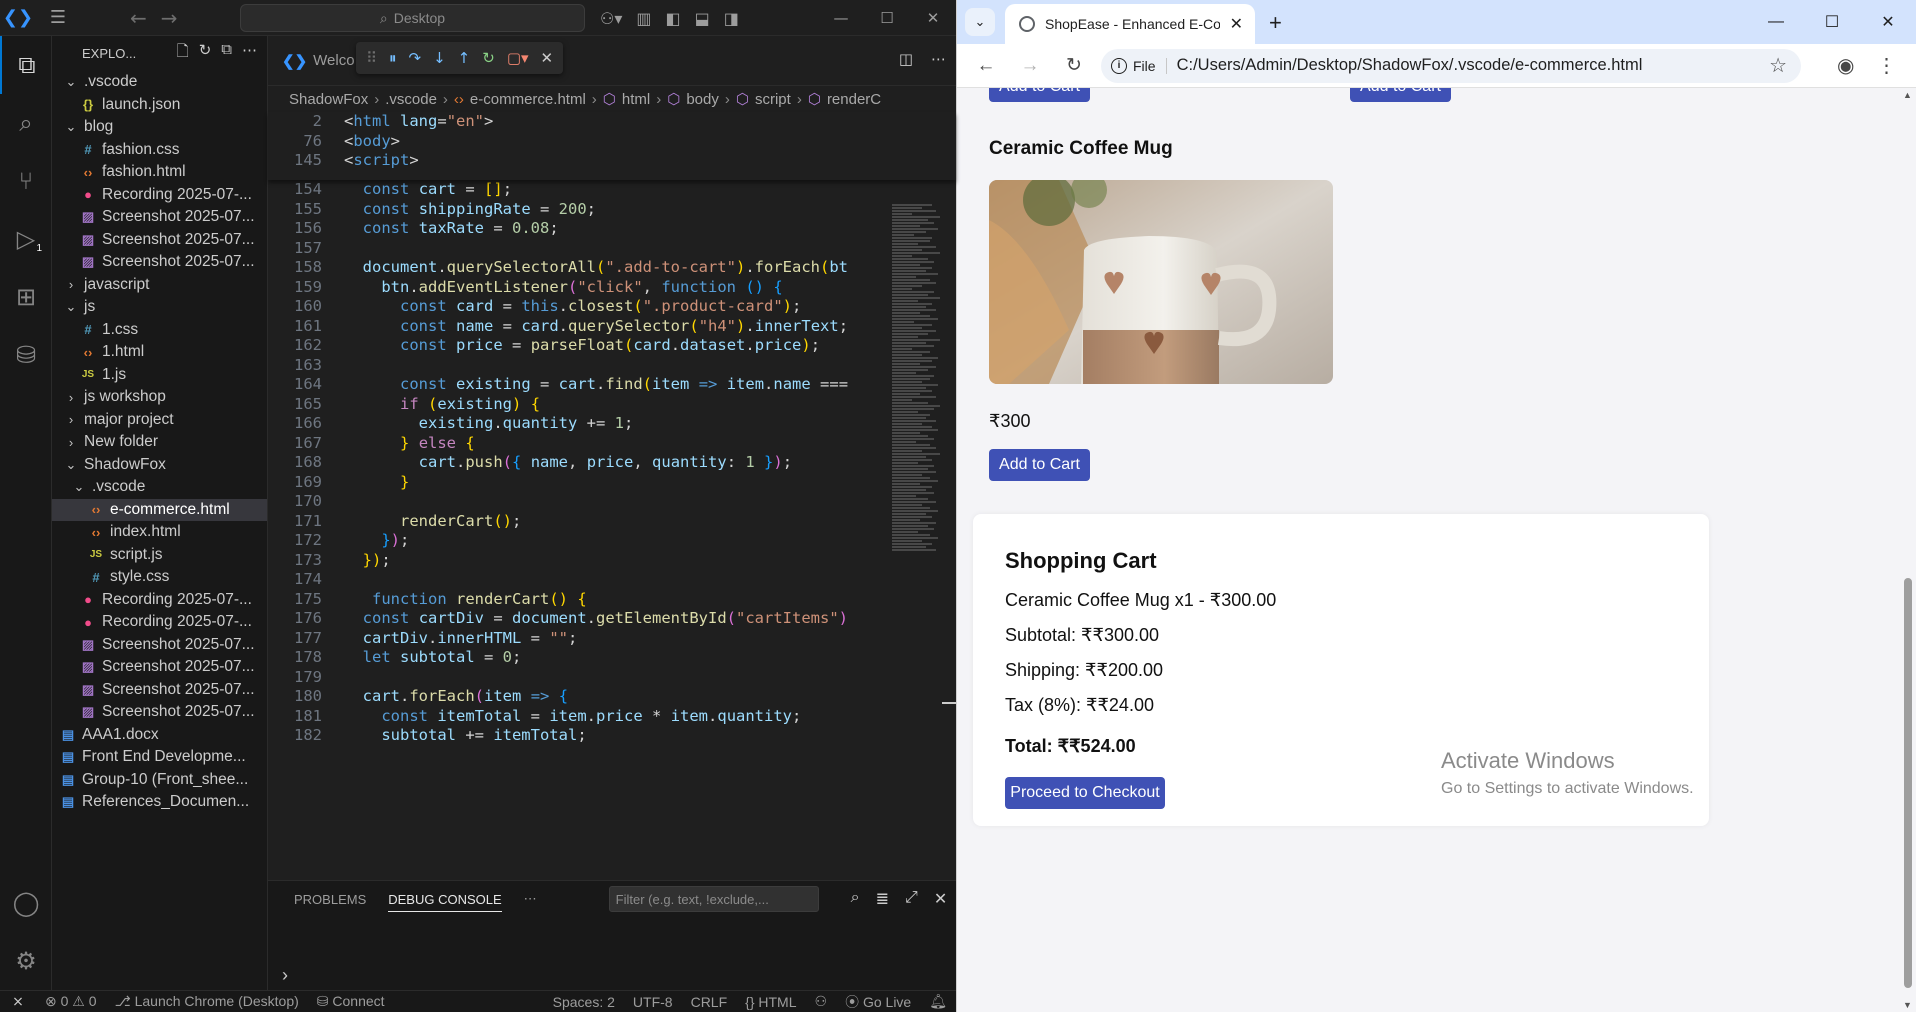 This screenshot has width=1916, height=1012. What do you see at coordinates (612, 463) in the screenshot?
I see `code-line: 168 cart.push({ name, price, quantity` at bounding box center [612, 463].